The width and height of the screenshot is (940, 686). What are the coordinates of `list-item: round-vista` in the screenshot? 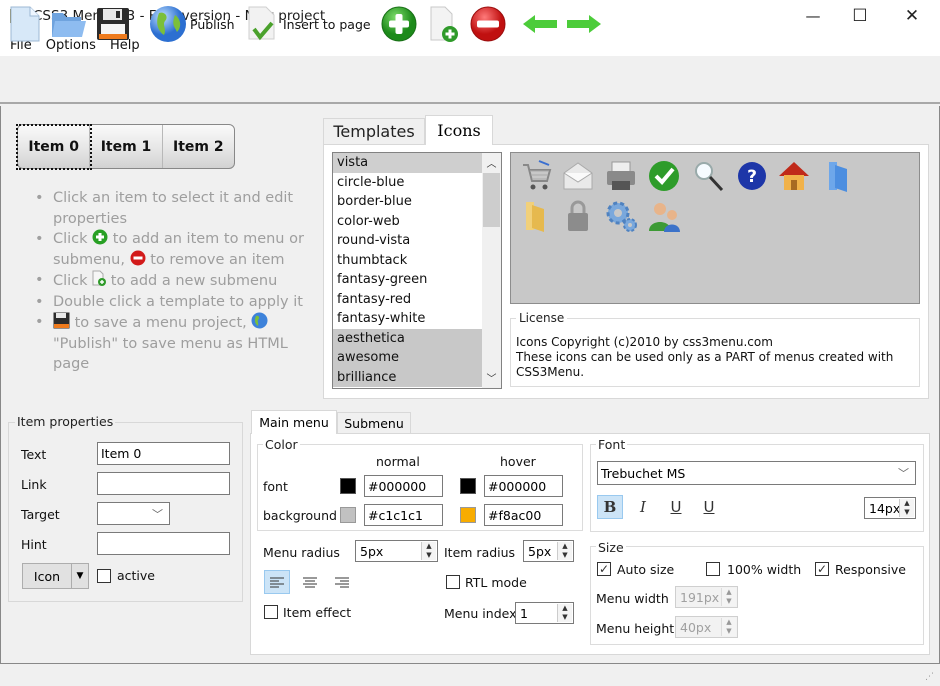 It's located at (407, 241).